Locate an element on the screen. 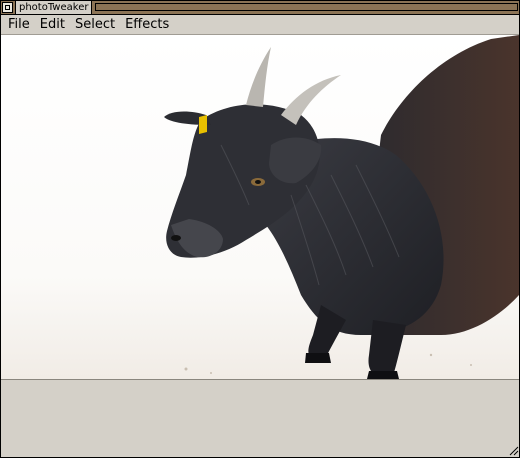 The width and height of the screenshot is (520, 458). menu-file: File is located at coordinates (19, 24).